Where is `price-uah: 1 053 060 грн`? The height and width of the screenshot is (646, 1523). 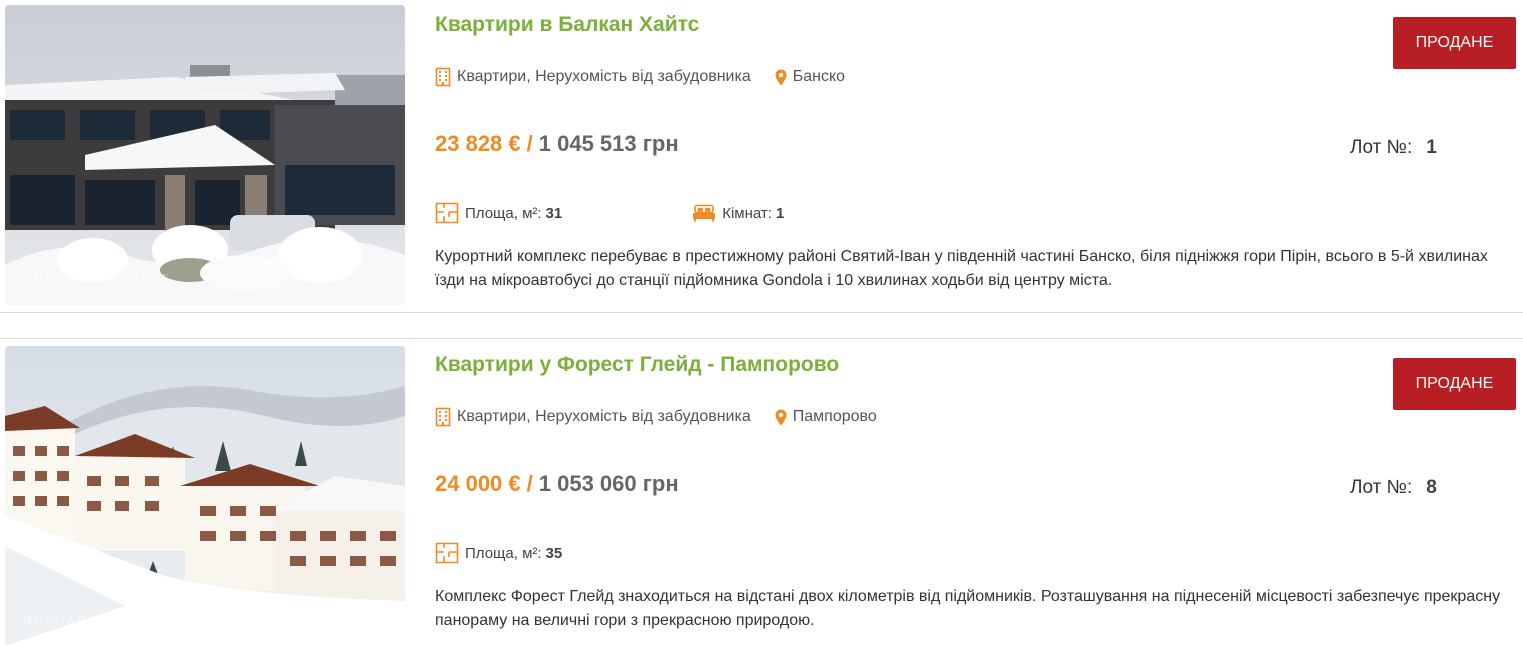 price-uah: 1 053 060 грн is located at coordinates (608, 483).